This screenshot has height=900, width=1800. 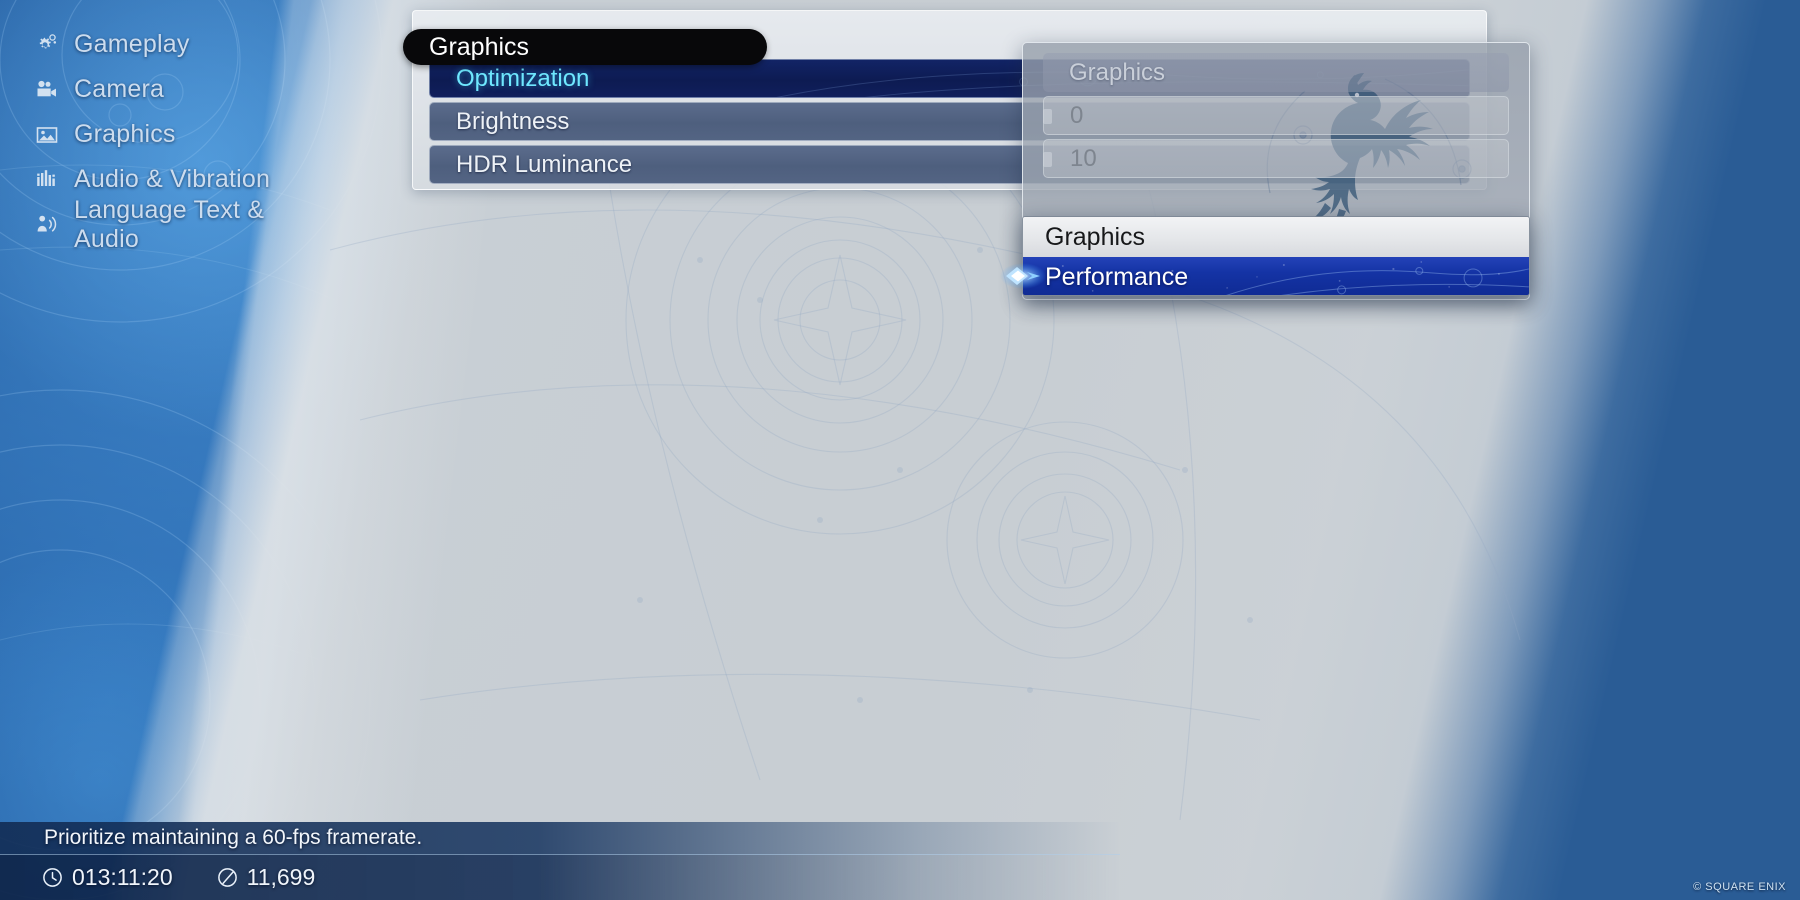 What do you see at coordinates (1739, 887) in the screenshot?
I see `copyright-notice: © SQUARE ENIX` at bounding box center [1739, 887].